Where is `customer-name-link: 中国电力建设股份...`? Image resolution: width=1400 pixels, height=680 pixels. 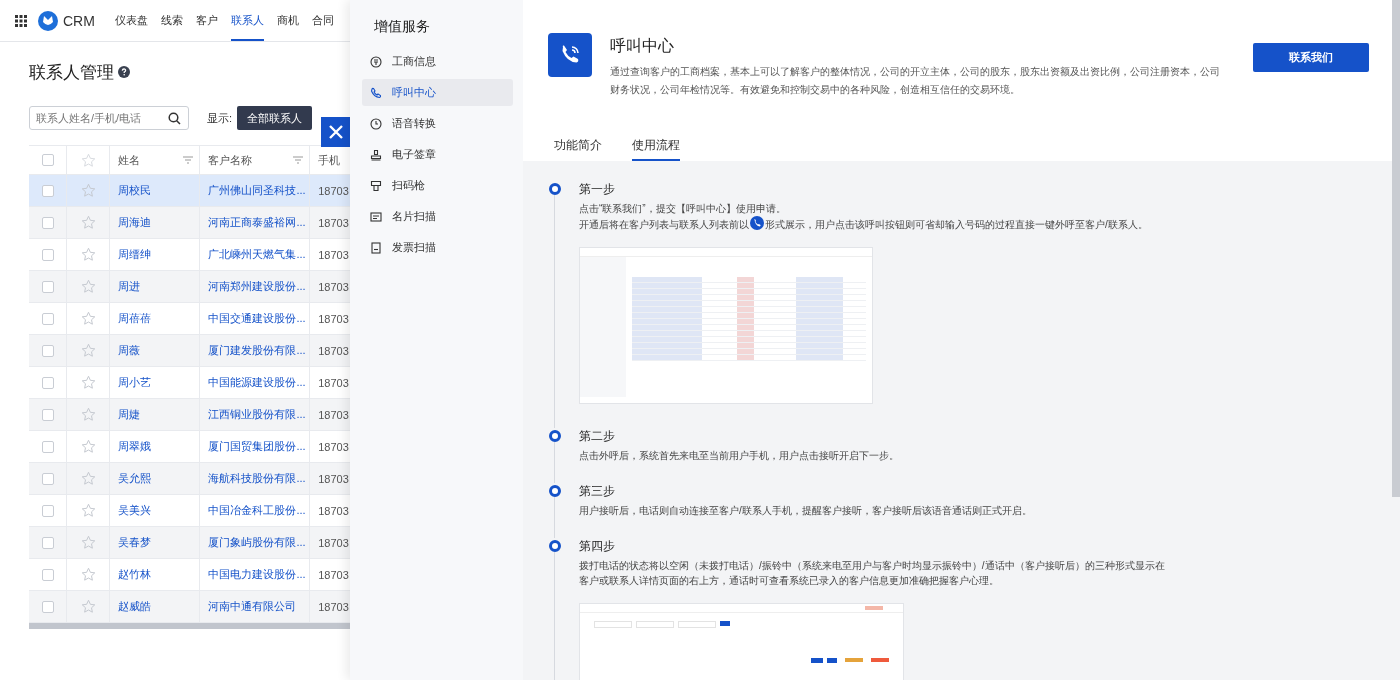
customer-name-link: 中国电力建设股份... is located at coordinates (257, 574).